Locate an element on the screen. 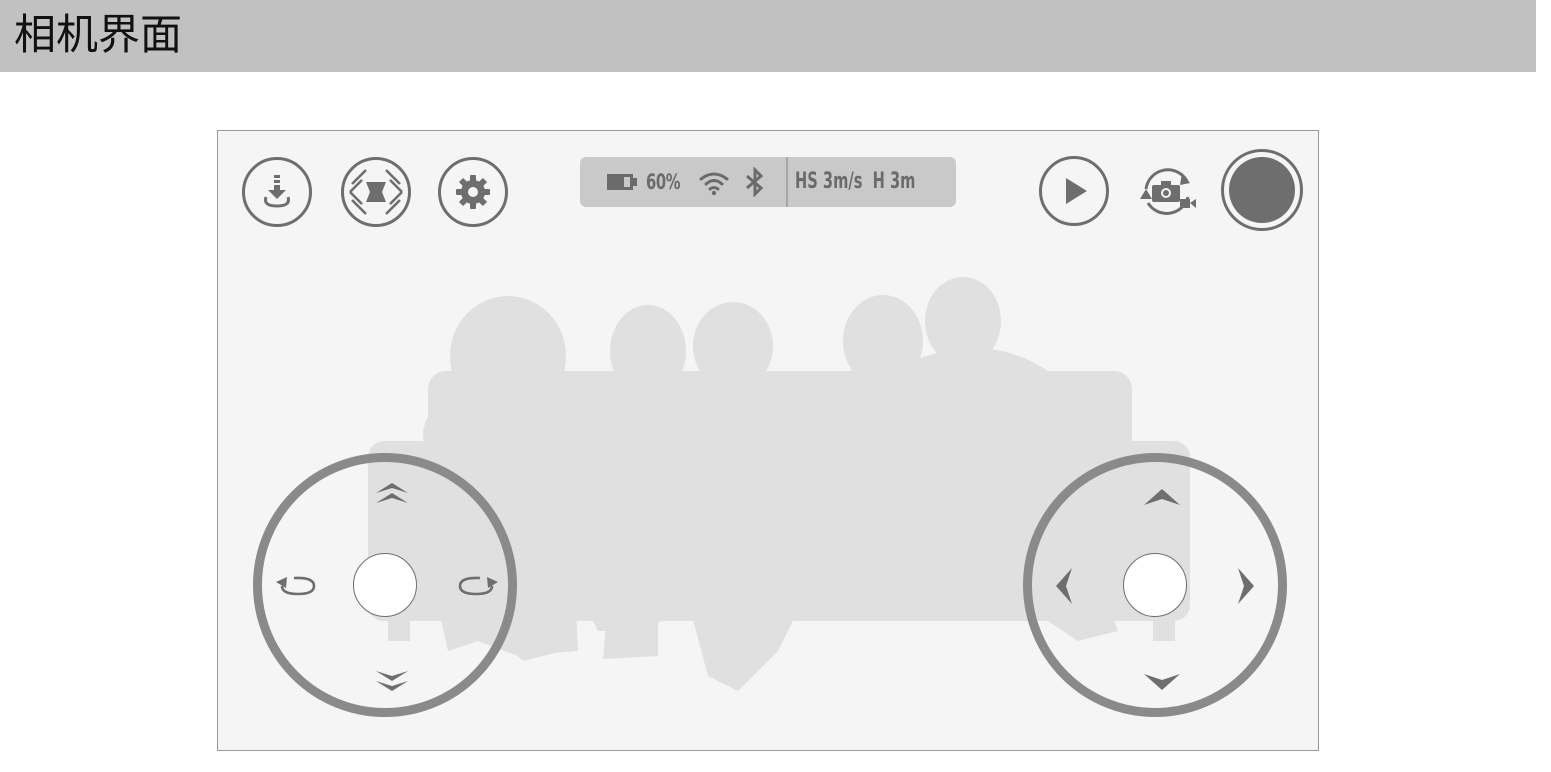 The image size is (1551, 772). takeoff-land-button is located at coordinates (277, 192).